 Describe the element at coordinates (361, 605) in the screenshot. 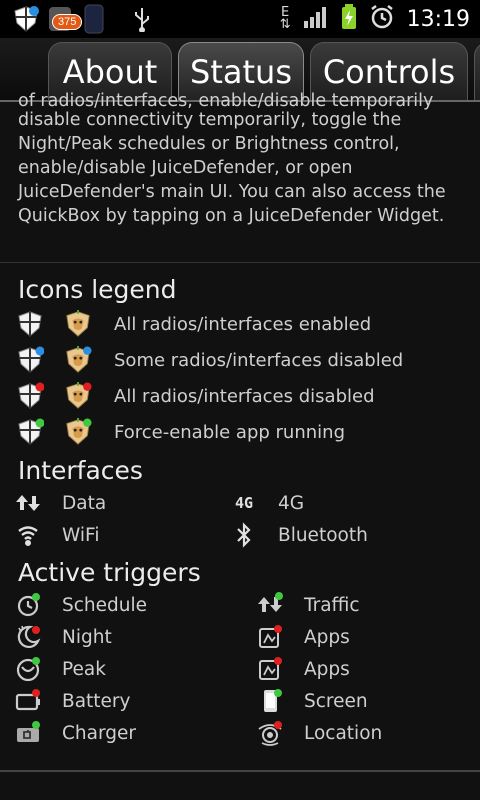

I see `trigger-item: Traffic` at that location.